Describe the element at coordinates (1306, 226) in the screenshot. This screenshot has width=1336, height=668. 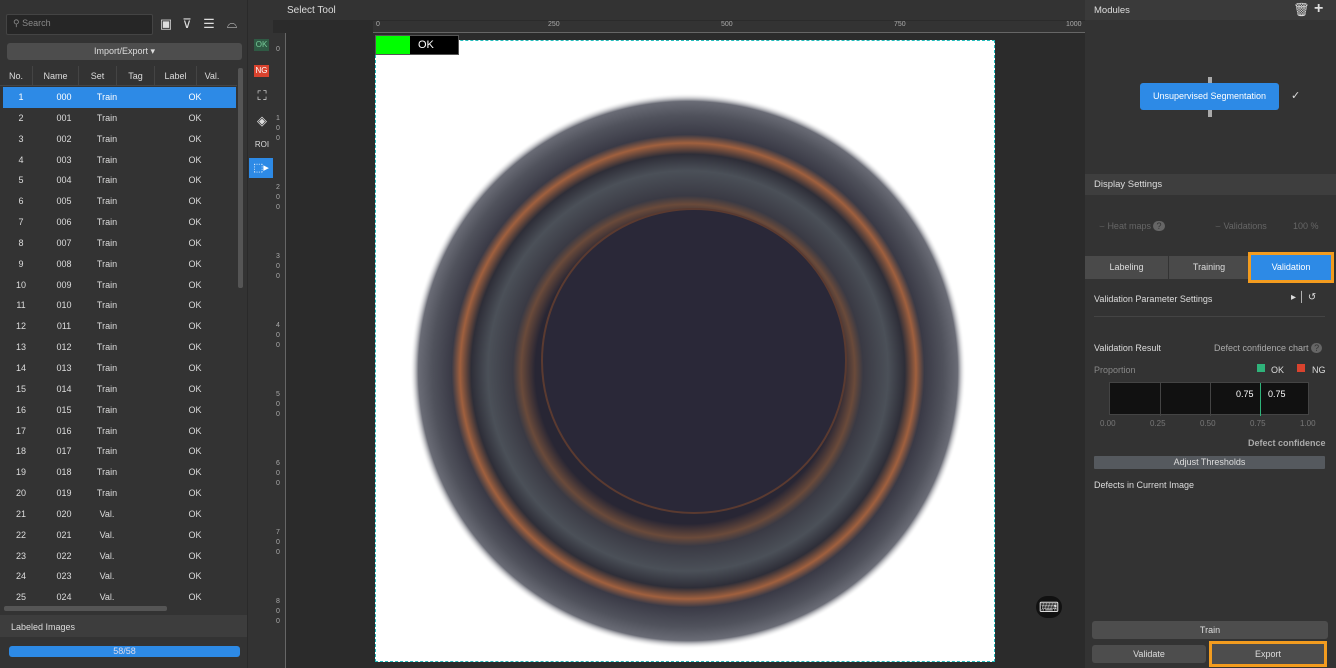
I see `validations-percent: 100 %` at that location.